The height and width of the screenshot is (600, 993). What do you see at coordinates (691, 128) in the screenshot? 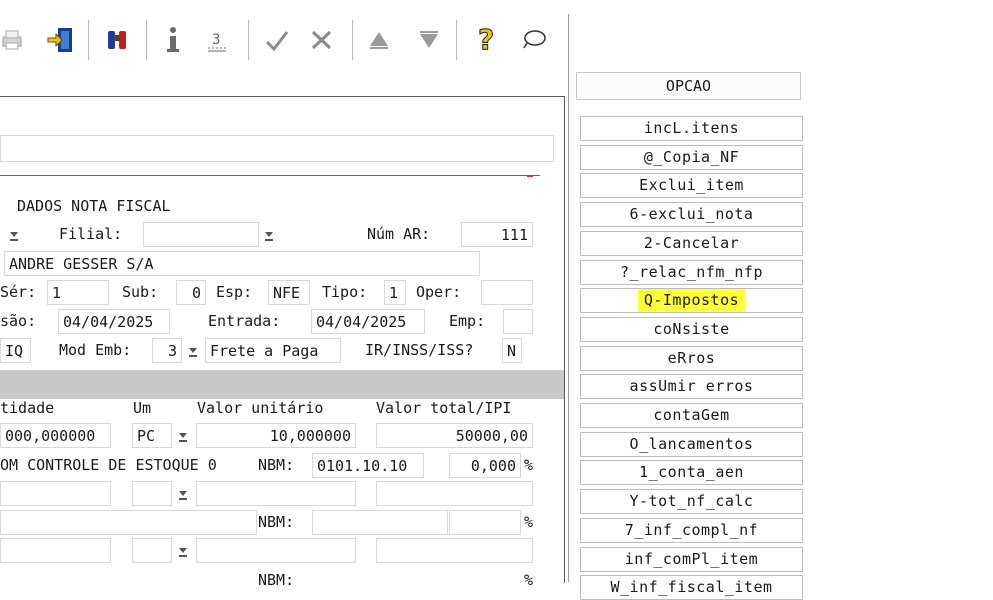
I see `option-button-incl-itens: incL.itens` at bounding box center [691, 128].